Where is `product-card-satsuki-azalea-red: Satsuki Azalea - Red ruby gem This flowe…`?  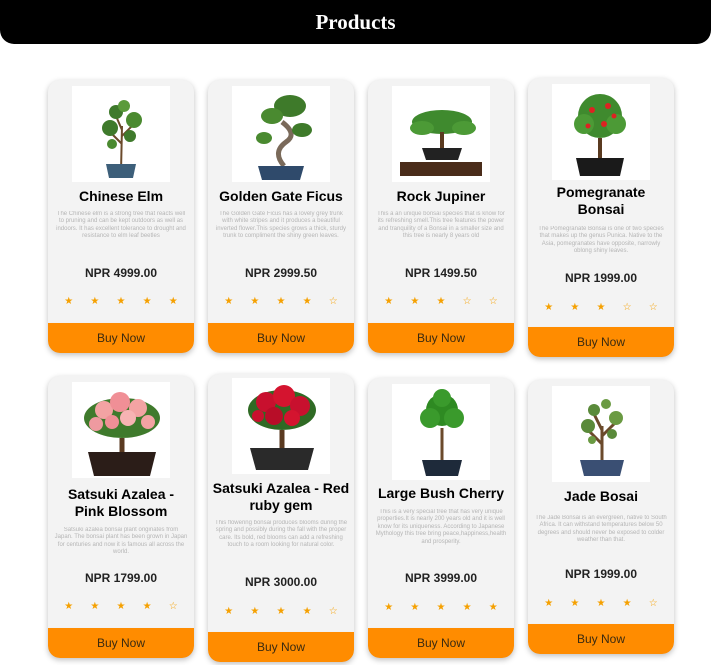 product-card-satsuki-azalea-red: Satsuki Azalea - Red ruby gem This flowe… is located at coordinates (281, 518).